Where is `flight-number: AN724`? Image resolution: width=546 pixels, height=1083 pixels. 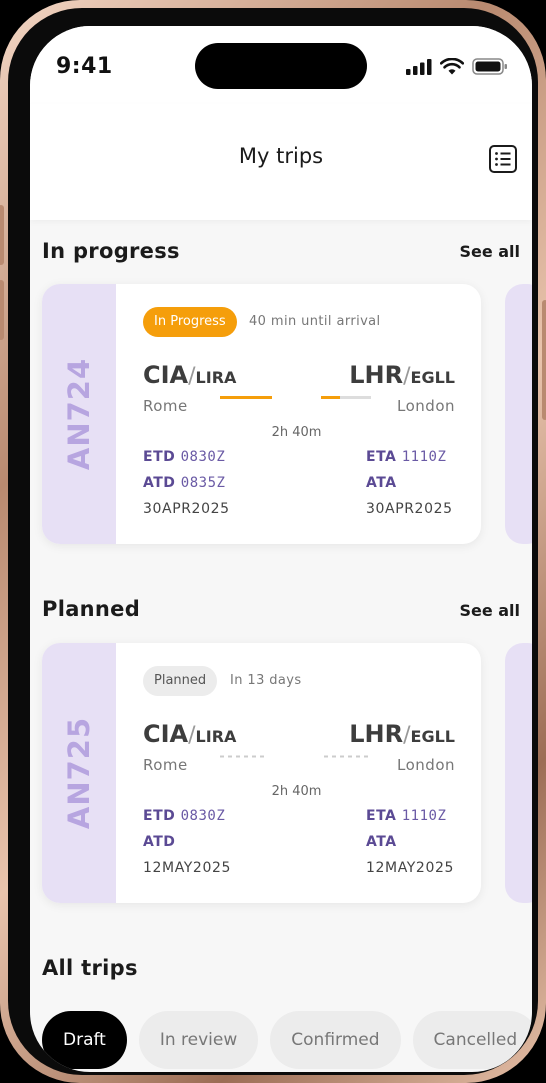 flight-number: AN724 is located at coordinates (79, 414).